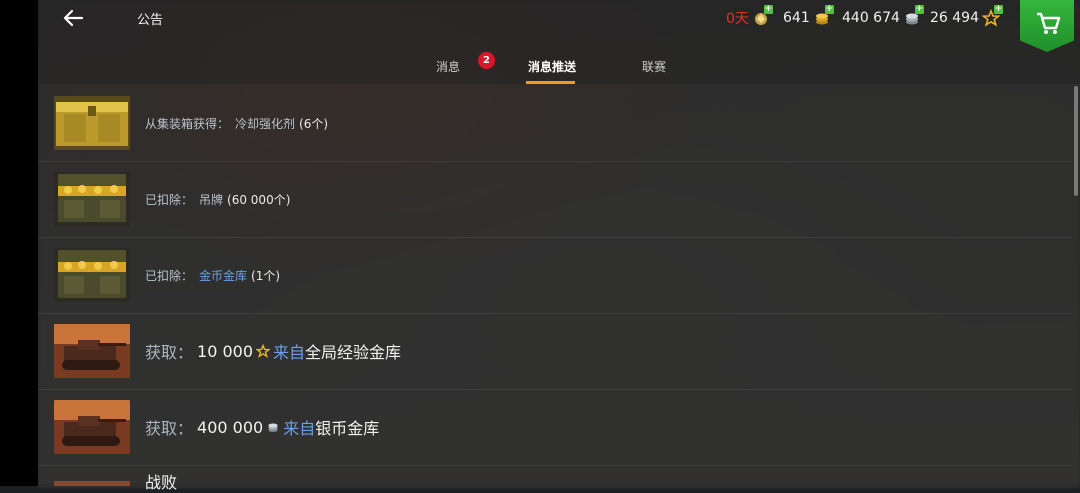 The image size is (1080, 493). What do you see at coordinates (211, 199) in the screenshot?
I see `item-name: 吊牌` at bounding box center [211, 199].